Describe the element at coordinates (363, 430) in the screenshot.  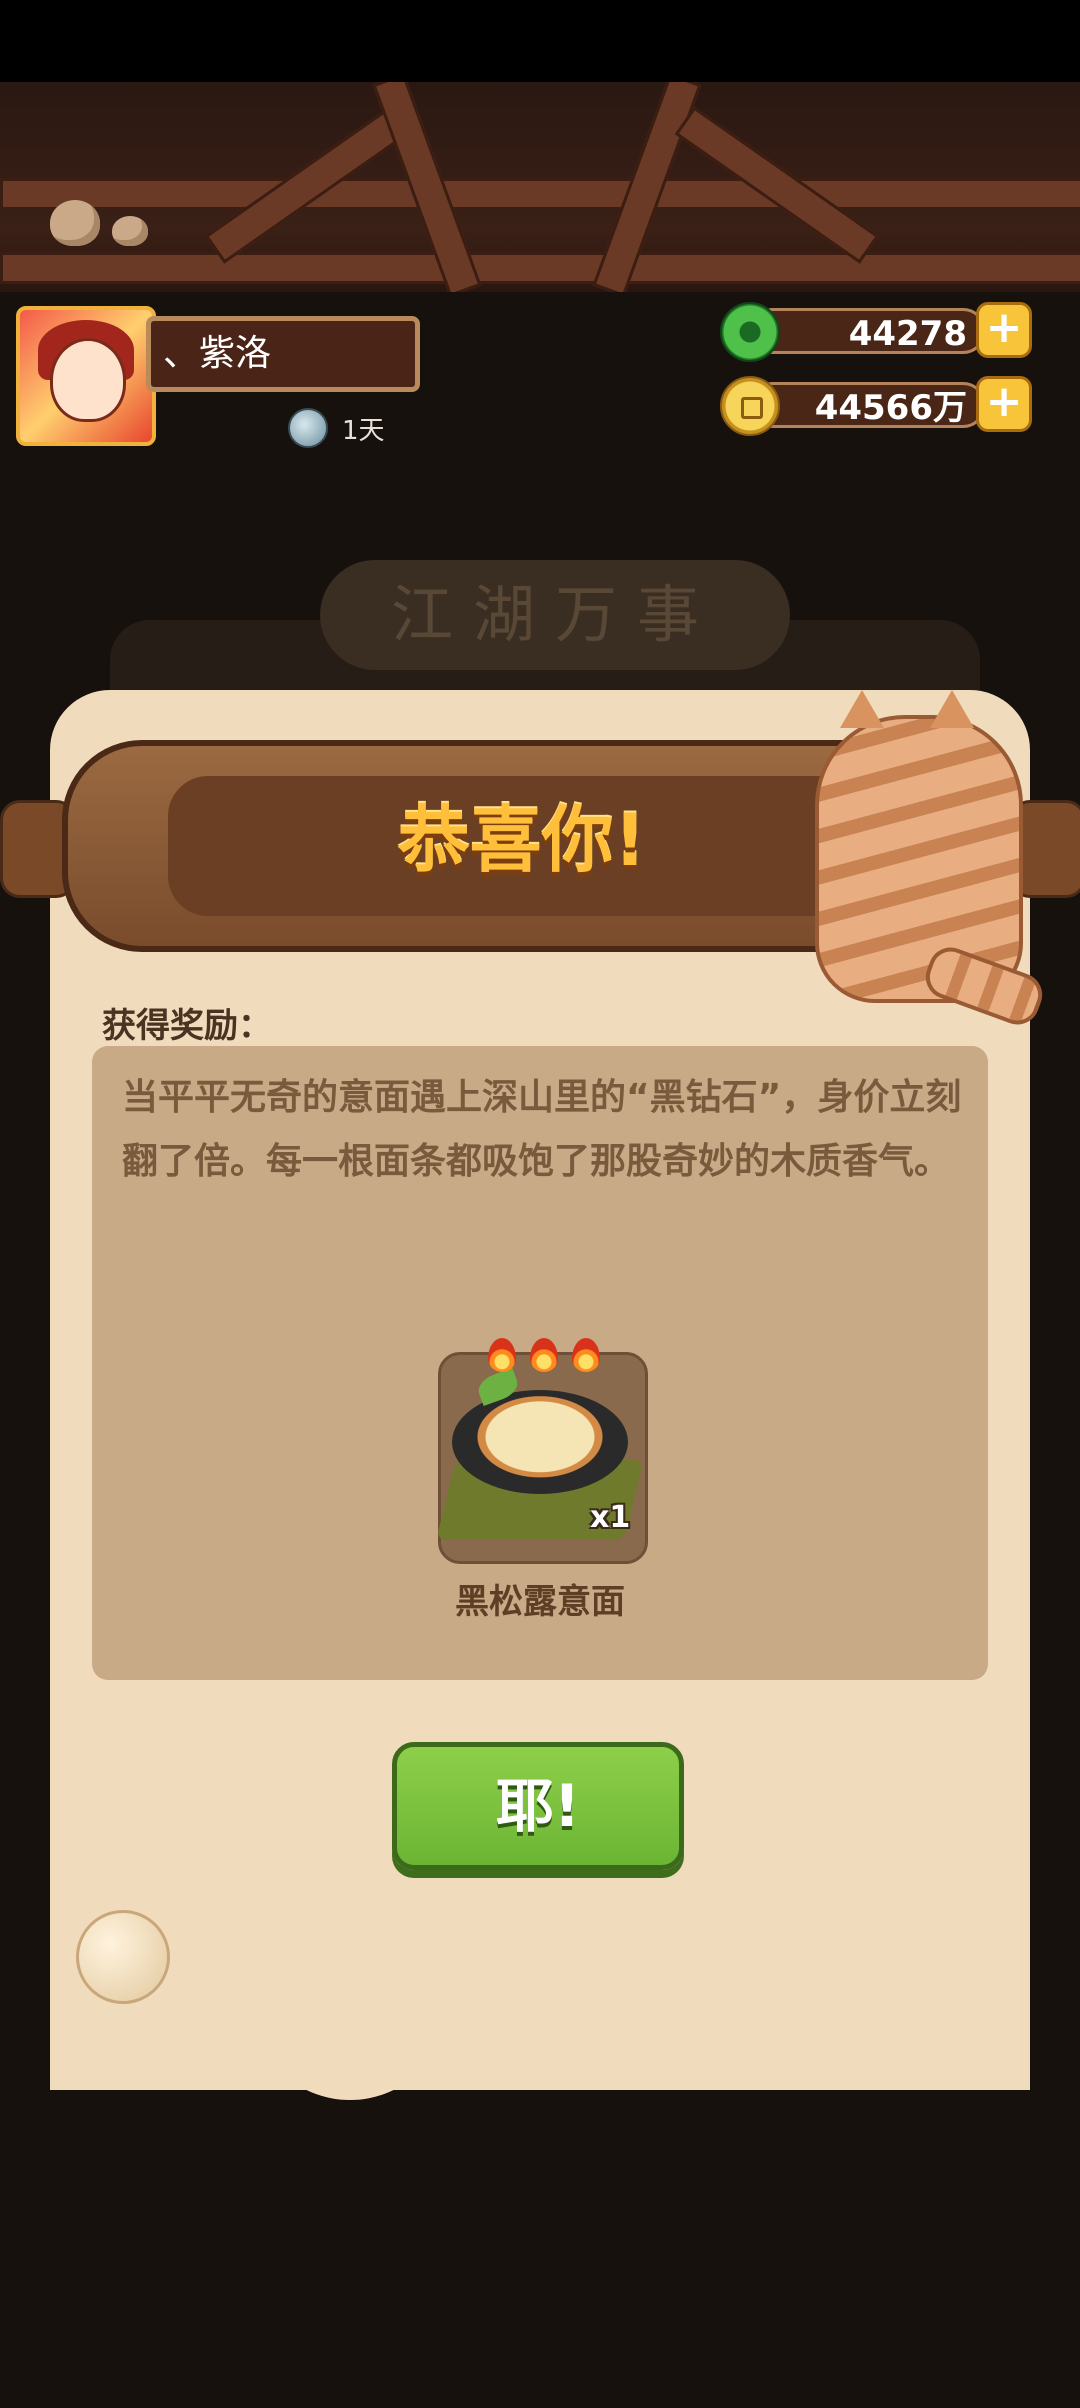
I see `days-label: 1天` at that location.